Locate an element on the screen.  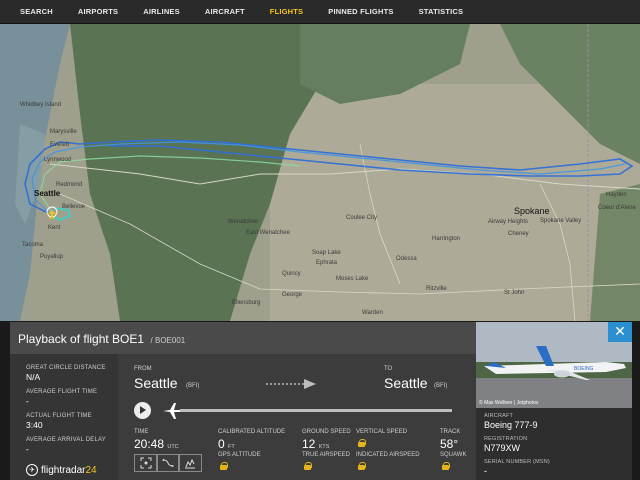
play-button is located at coordinates (142, 410).